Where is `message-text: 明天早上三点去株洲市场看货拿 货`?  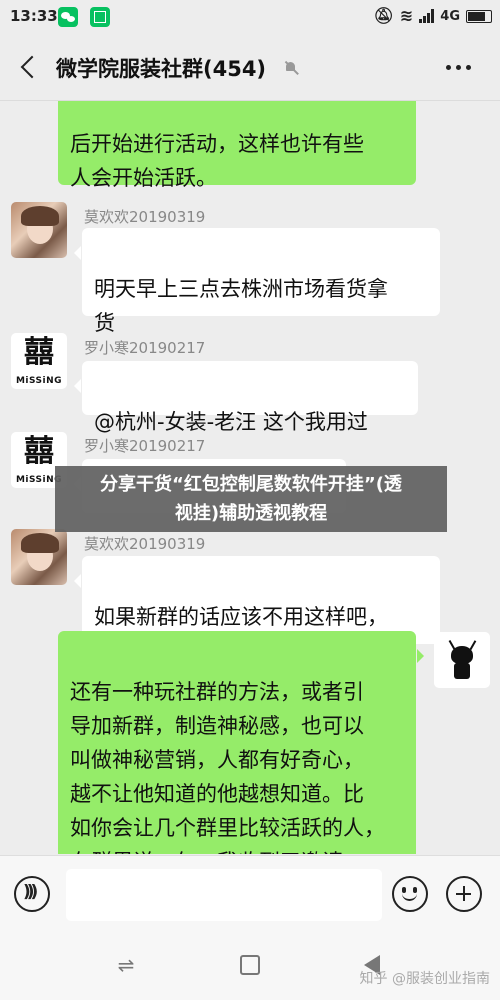
message-text: 明天早上三点去株洲市场看货拿 货 is located at coordinates (241, 306).